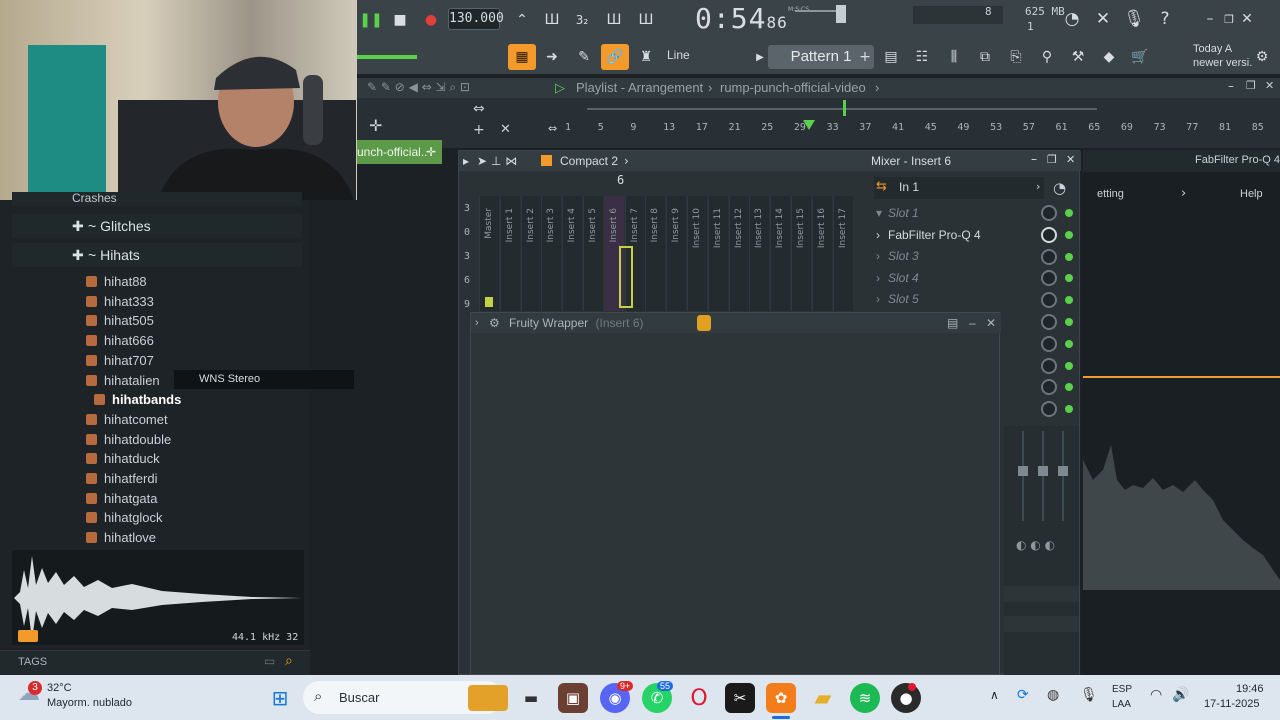 The image size is (1280, 720). Describe the element at coordinates (120, 301) in the screenshot. I see `file-item: hihat333` at that location.